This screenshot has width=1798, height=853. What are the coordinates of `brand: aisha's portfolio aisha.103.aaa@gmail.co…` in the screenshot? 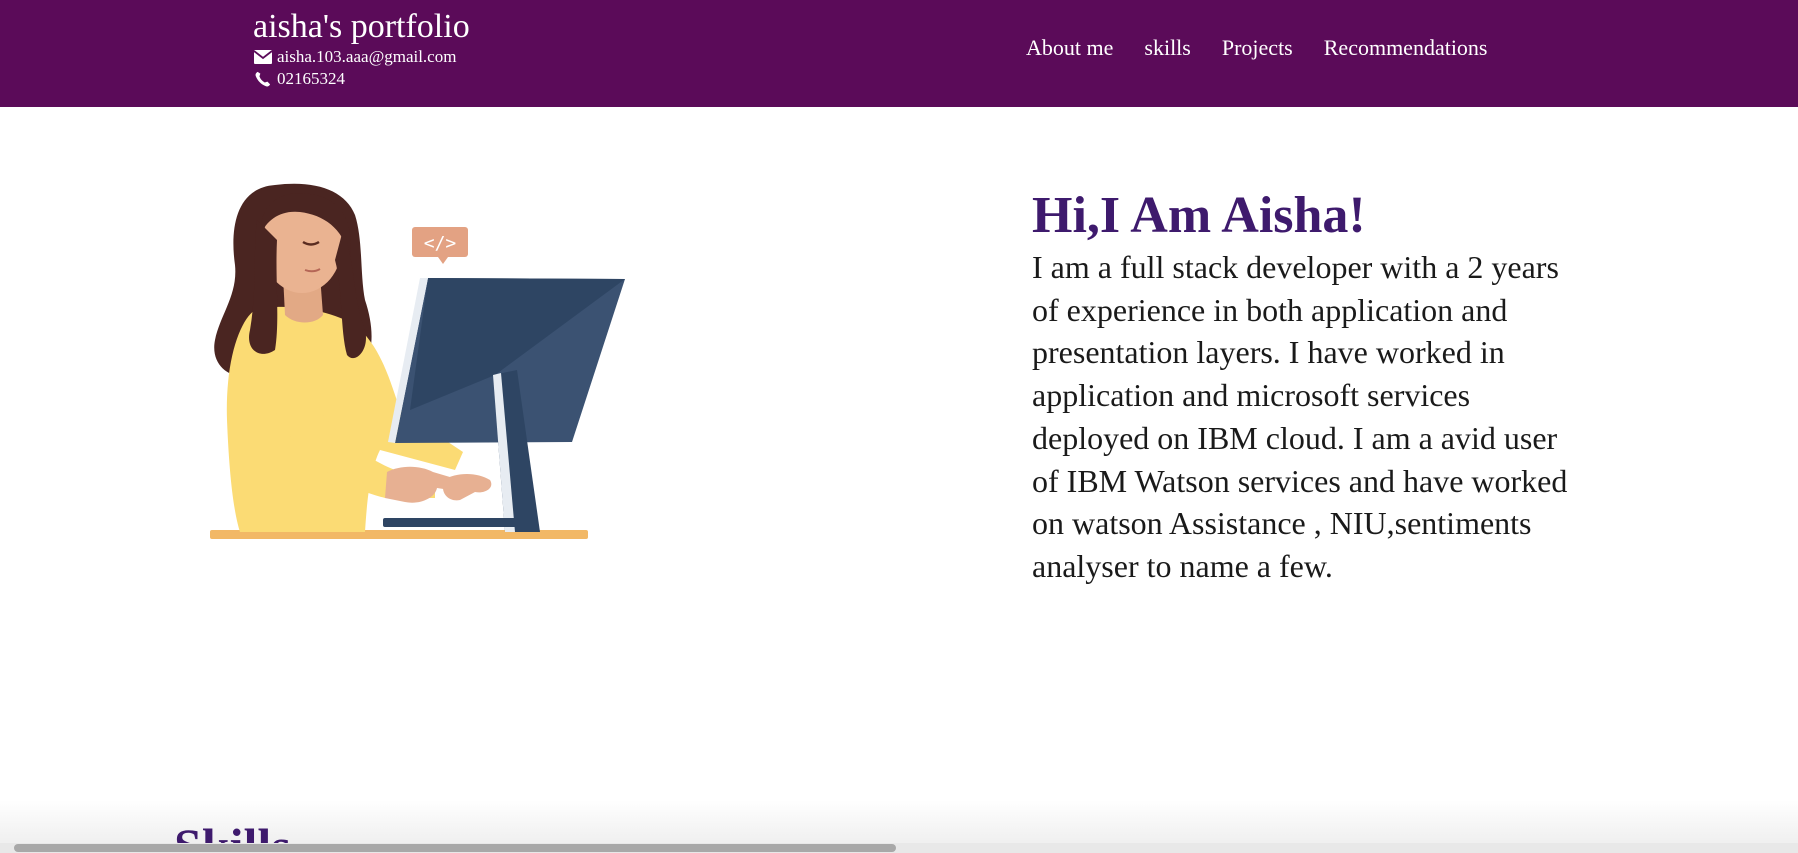 It's located at (361, 49).